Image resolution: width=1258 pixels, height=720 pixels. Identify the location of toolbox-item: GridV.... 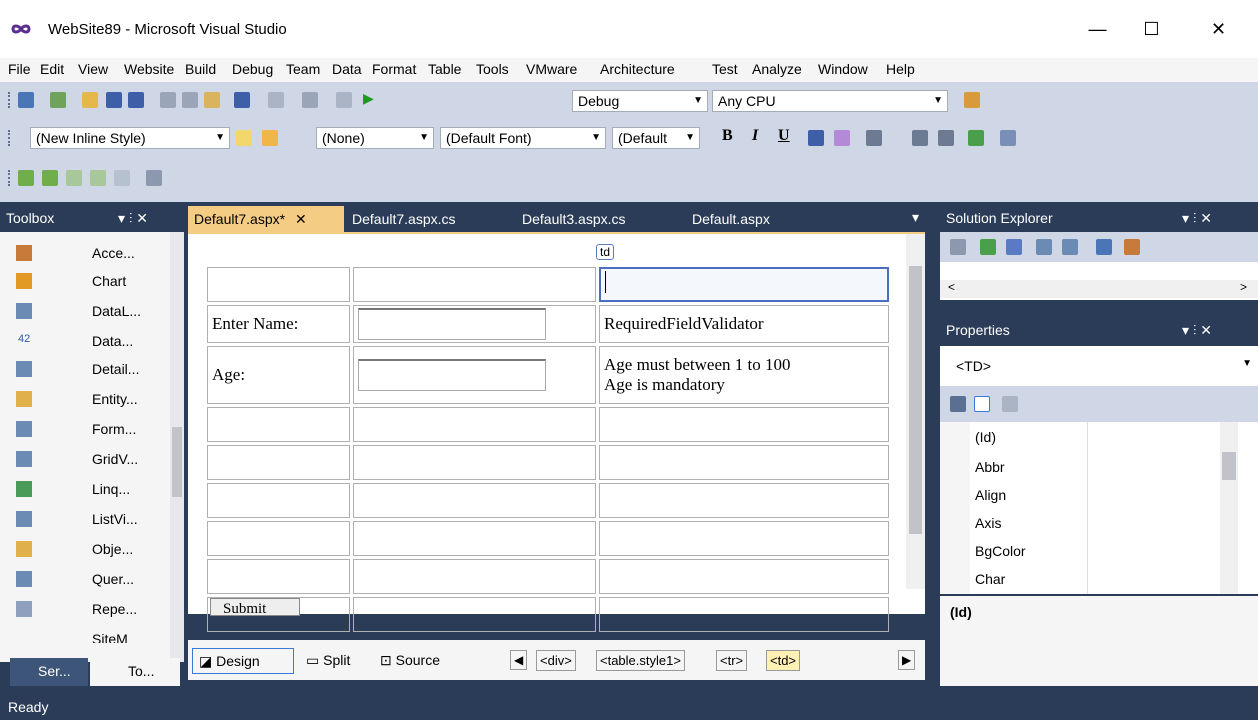
(115, 459).